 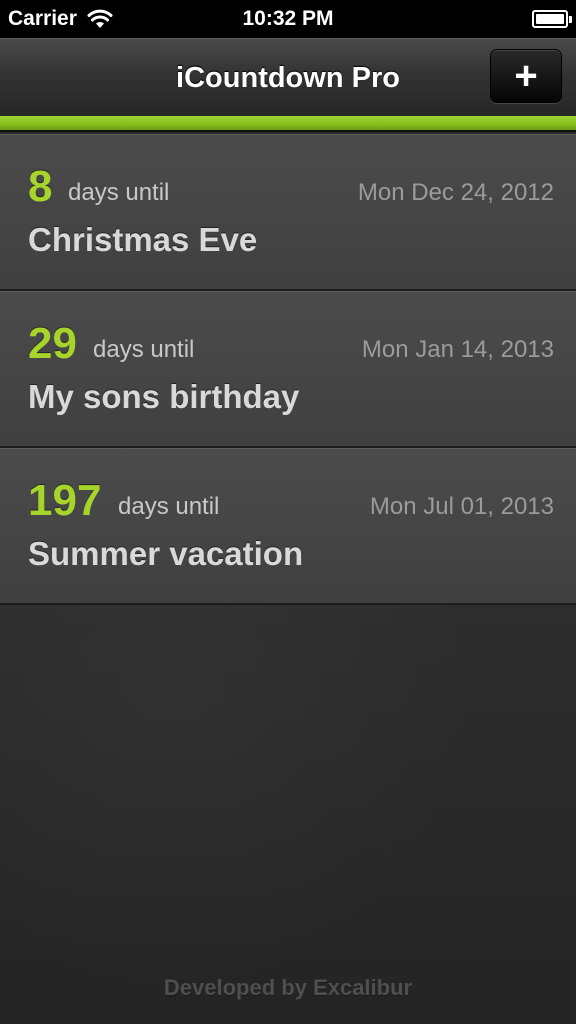 I want to click on event-title: My sons birthday, so click(x=164, y=396).